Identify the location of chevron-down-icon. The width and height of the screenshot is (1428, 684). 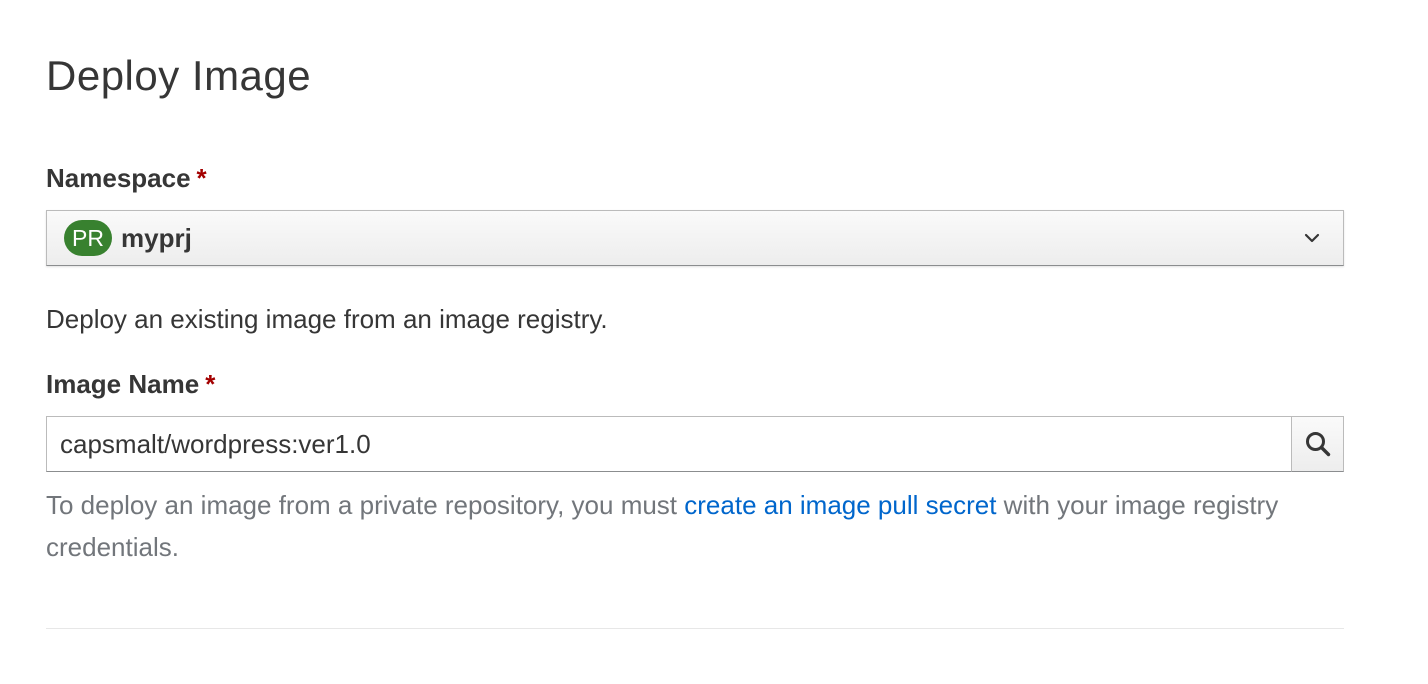
(1312, 238).